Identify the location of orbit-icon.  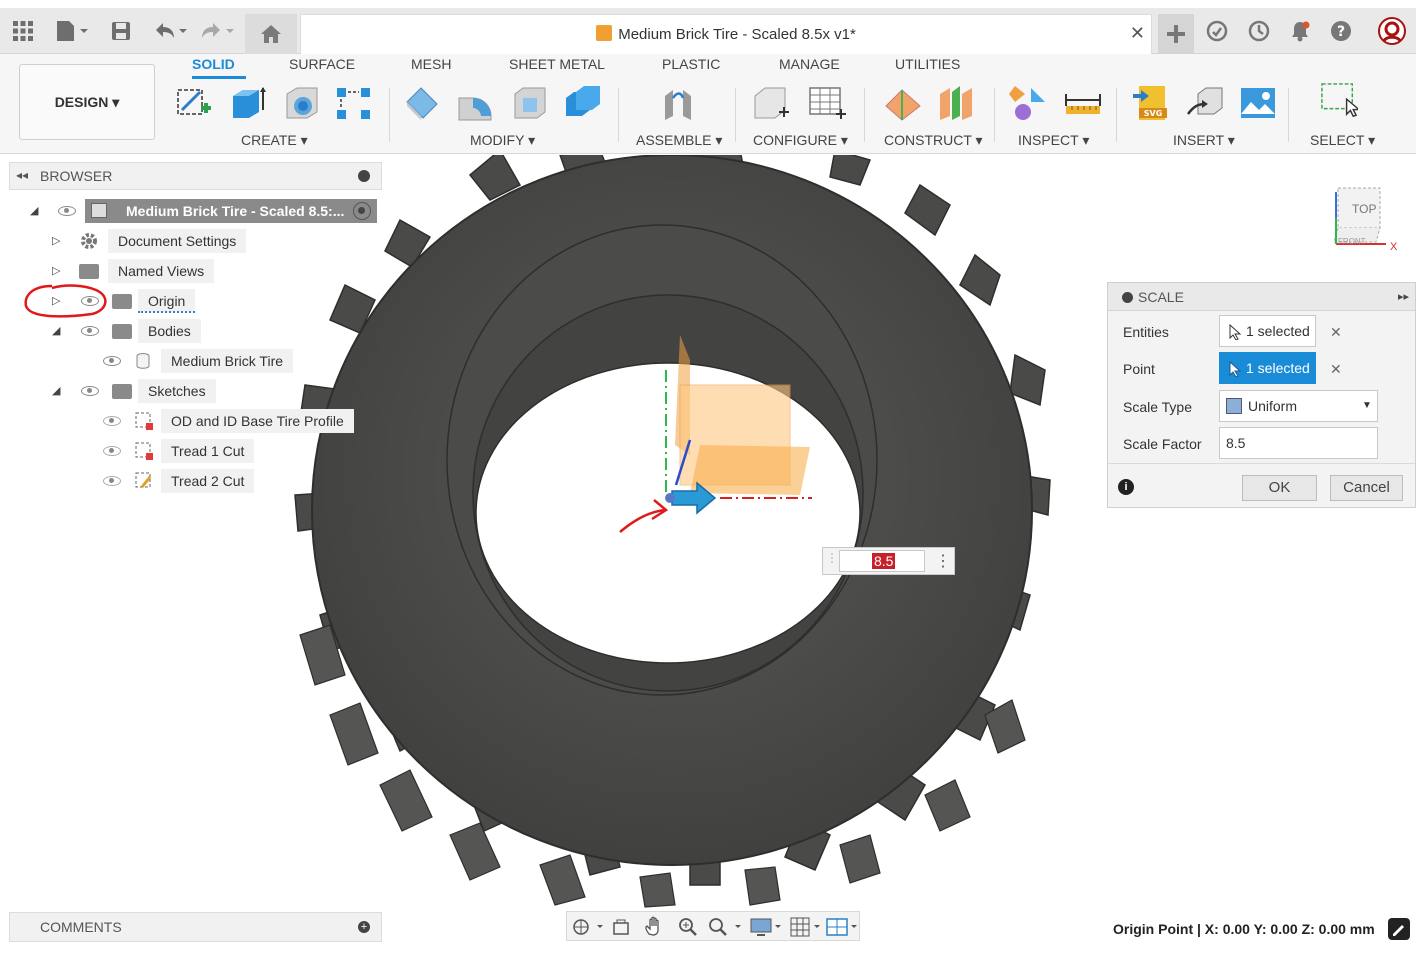
(588, 927).